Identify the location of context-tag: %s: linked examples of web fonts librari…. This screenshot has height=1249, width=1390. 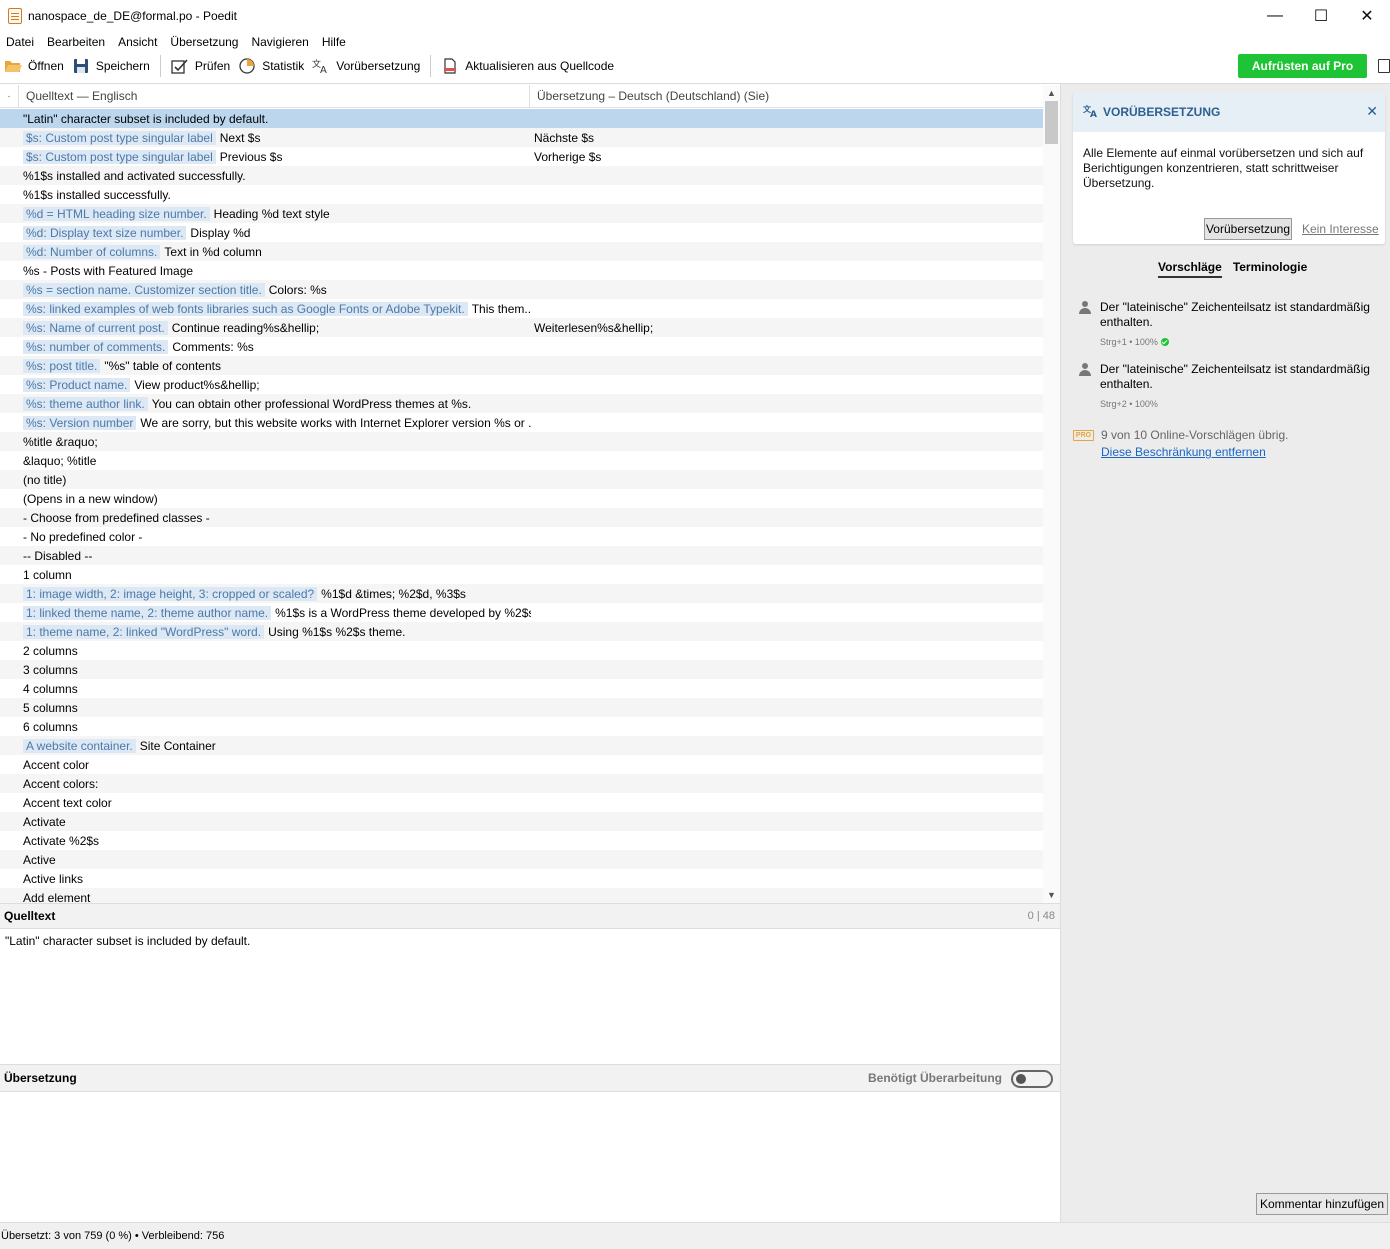
(245, 308).